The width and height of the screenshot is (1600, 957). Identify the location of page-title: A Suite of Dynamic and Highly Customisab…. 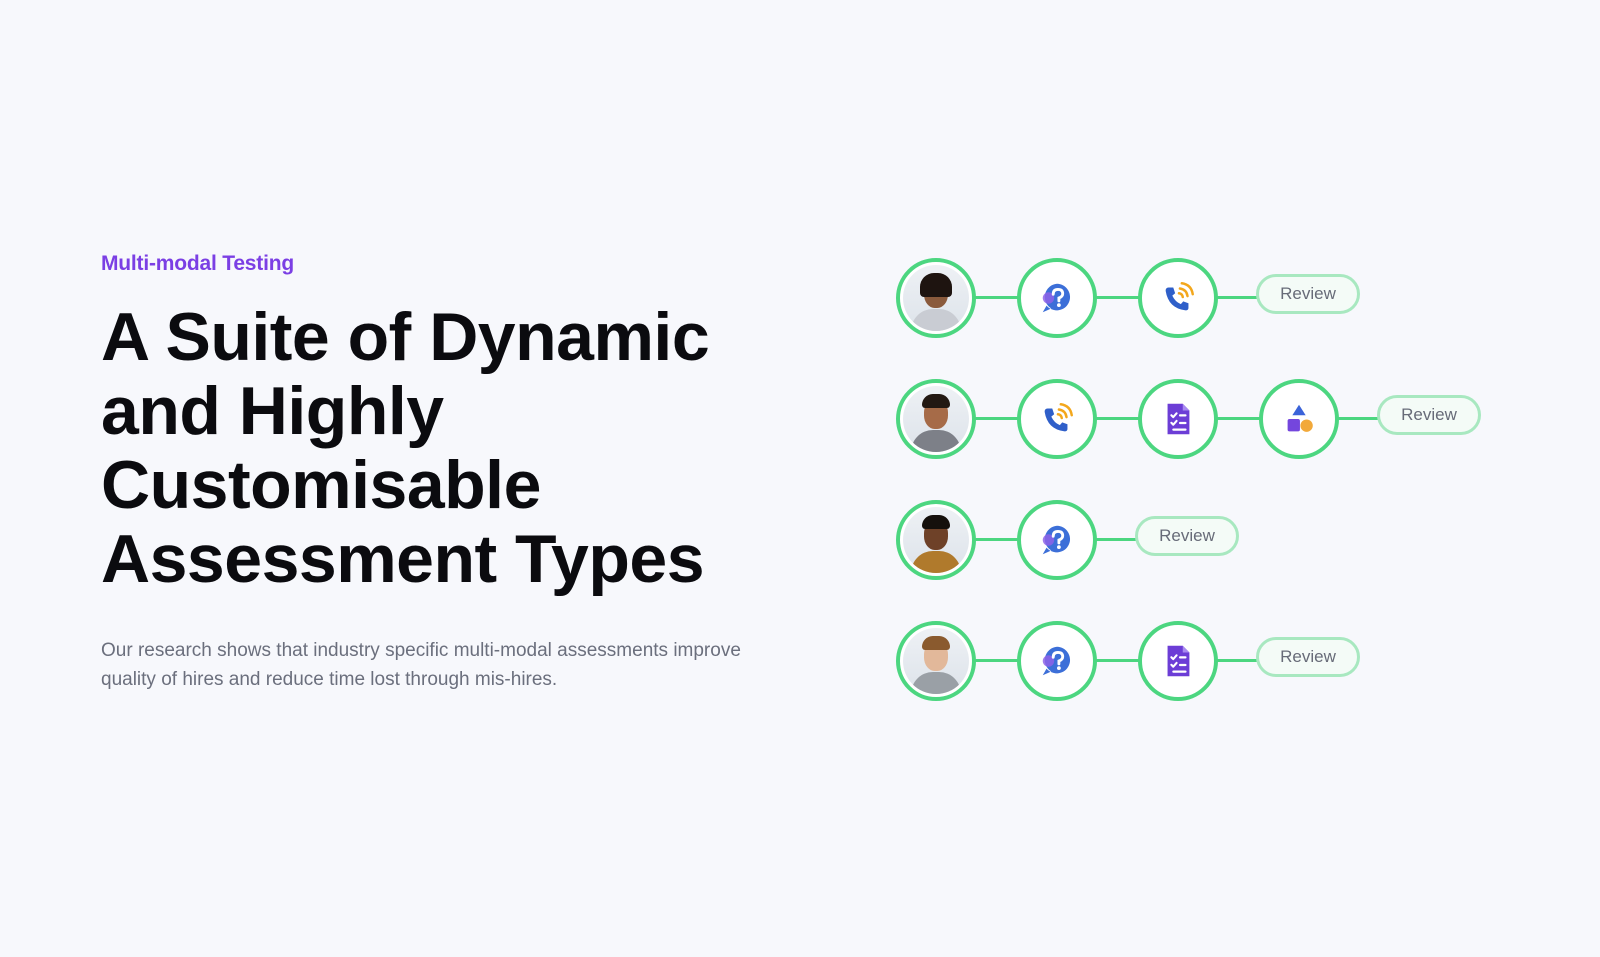
(451, 448).